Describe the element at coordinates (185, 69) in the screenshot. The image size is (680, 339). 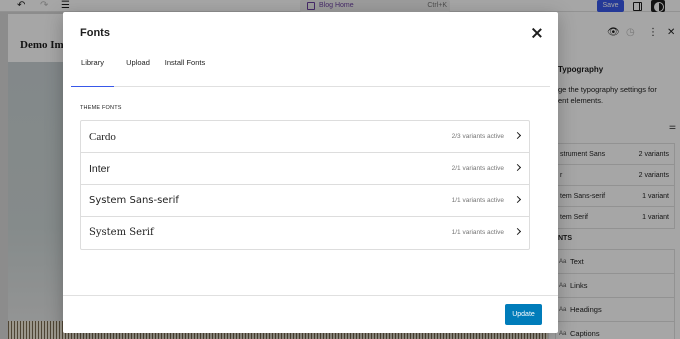
I see `tab-install-fonts: Install Fonts` at that location.